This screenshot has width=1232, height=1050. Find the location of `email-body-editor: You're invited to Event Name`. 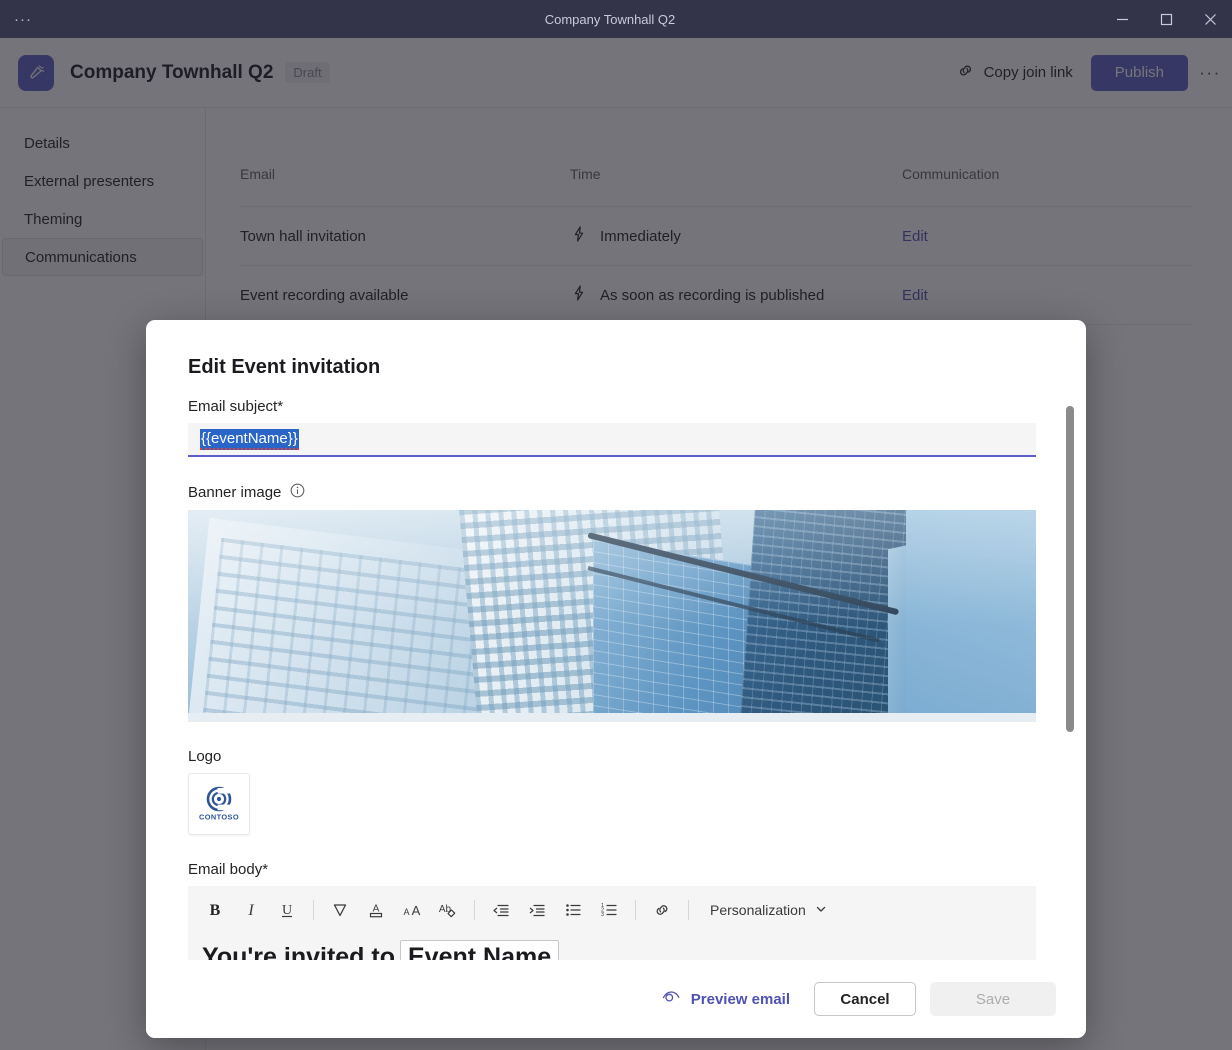

email-body-editor: You're invited to Event Name is located at coordinates (612, 948).